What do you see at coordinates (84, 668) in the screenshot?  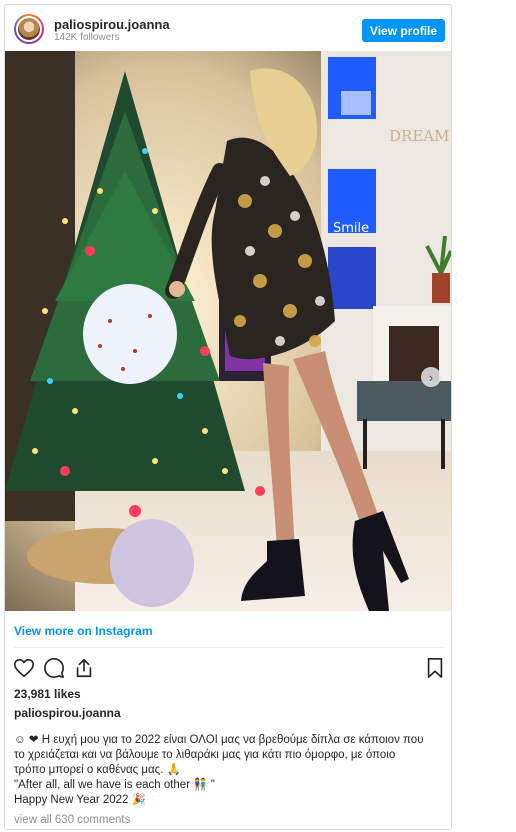 I see `share-icon` at bounding box center [84, 668].